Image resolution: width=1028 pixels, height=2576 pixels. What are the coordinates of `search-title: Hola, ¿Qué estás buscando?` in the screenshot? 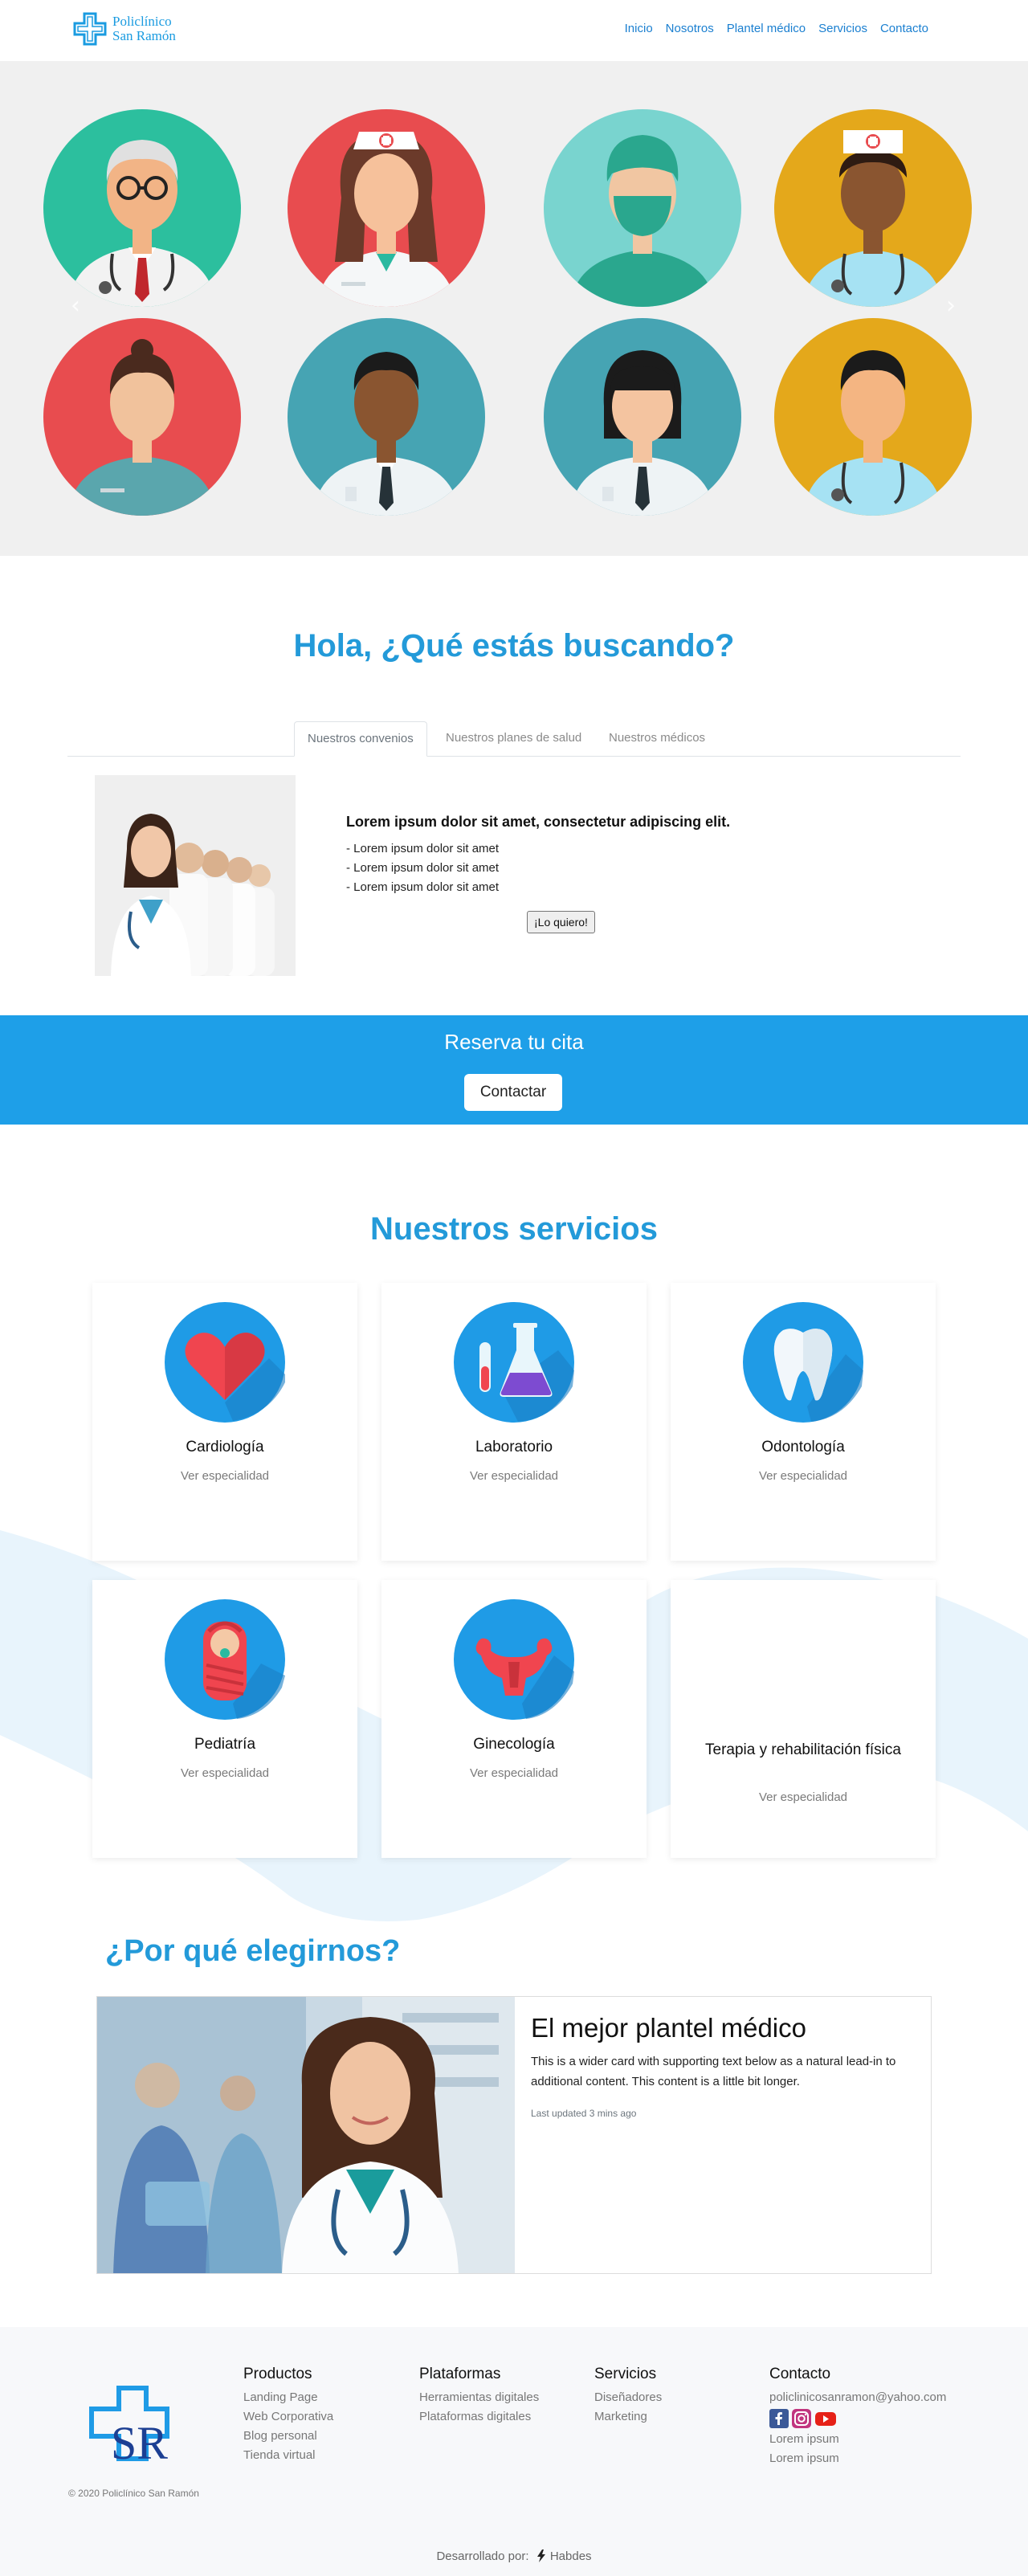 It's located at (514, 645).